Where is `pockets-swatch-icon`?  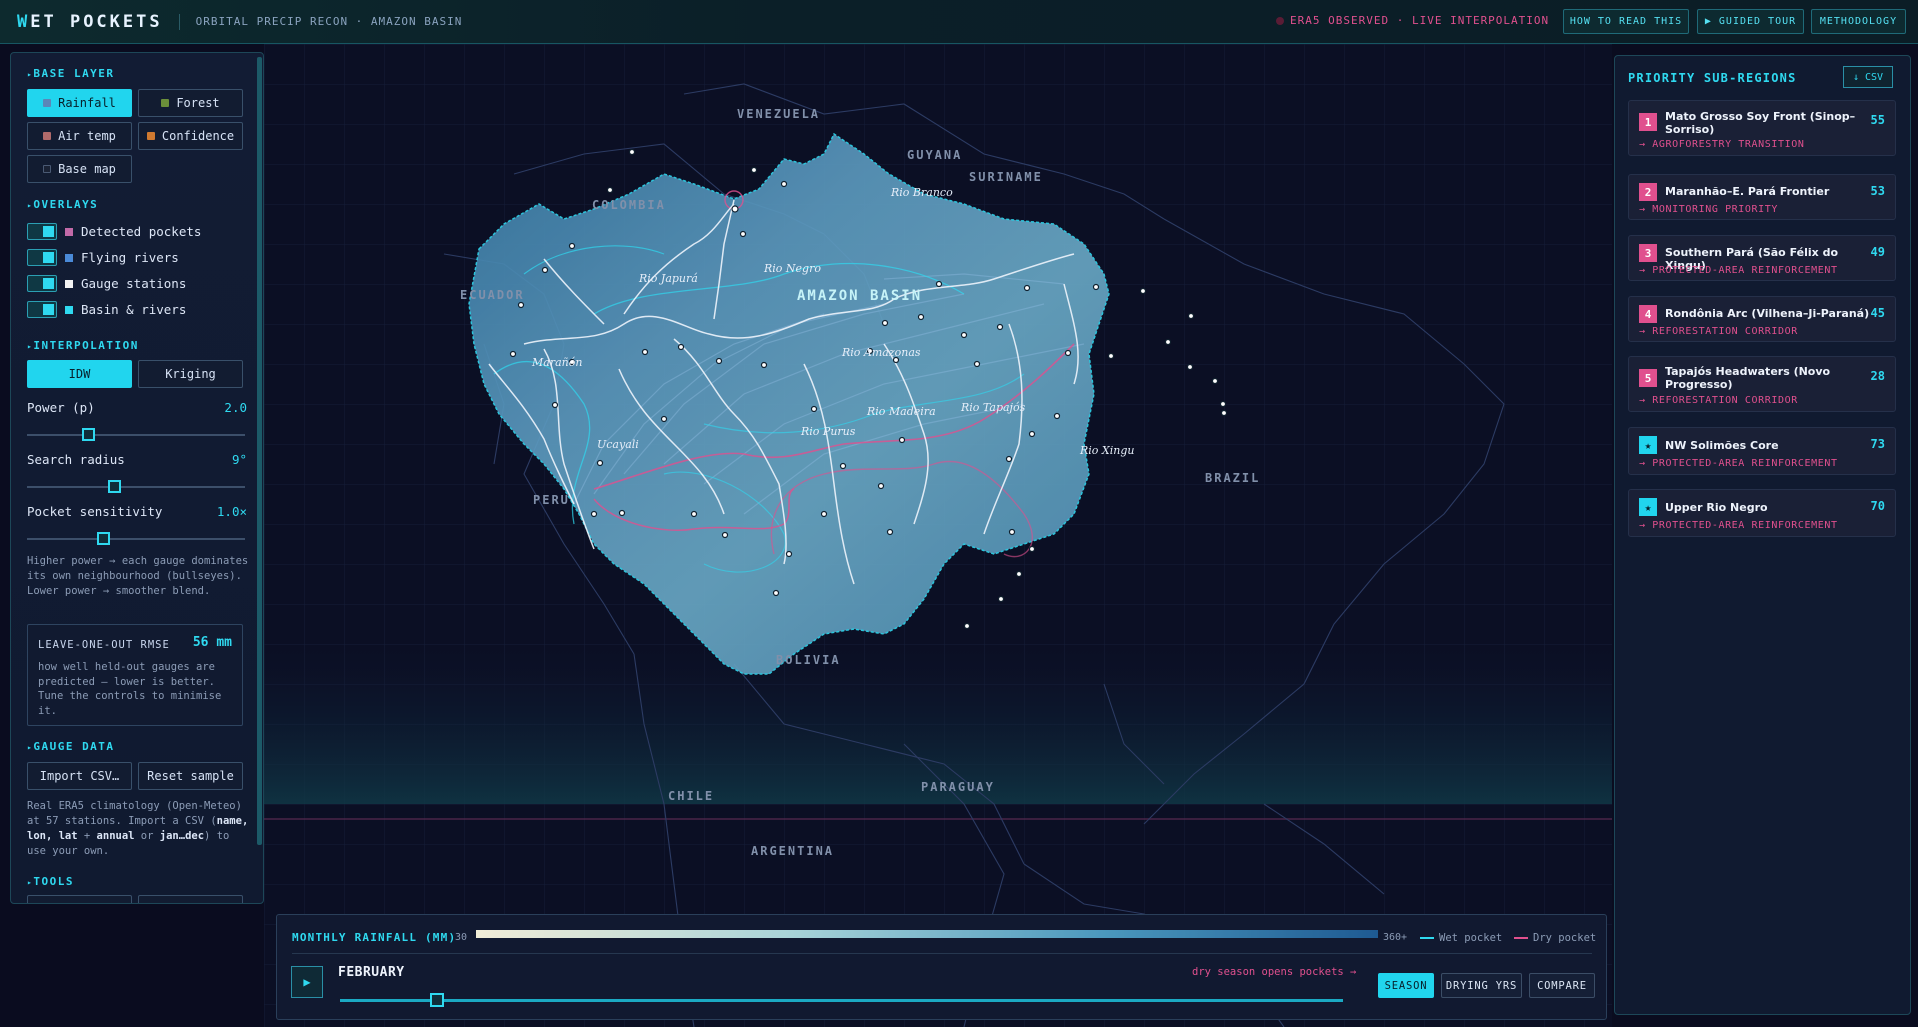
pockets-swatch-icon is located at coordinates (69, 231).